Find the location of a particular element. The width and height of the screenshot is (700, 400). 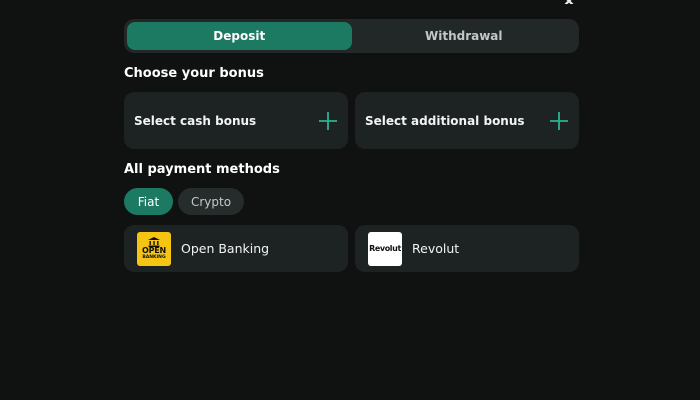

revolut-logo: Revolut is located at coordinates (385, 248).